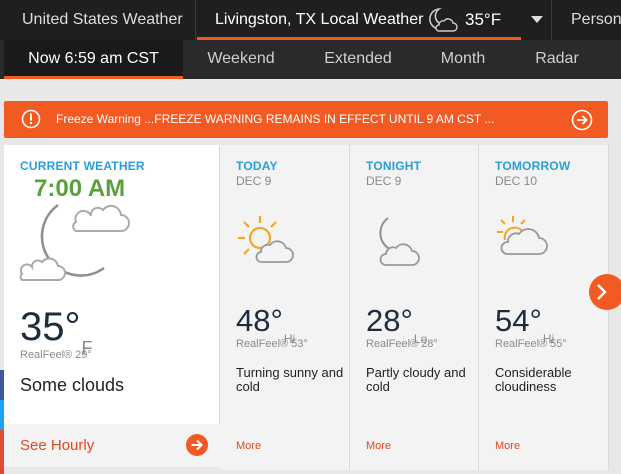 The width and height of the screenshot is (621, 474). I want to click on forecast-condition: Turning sunny and cold, so click(290, 379).